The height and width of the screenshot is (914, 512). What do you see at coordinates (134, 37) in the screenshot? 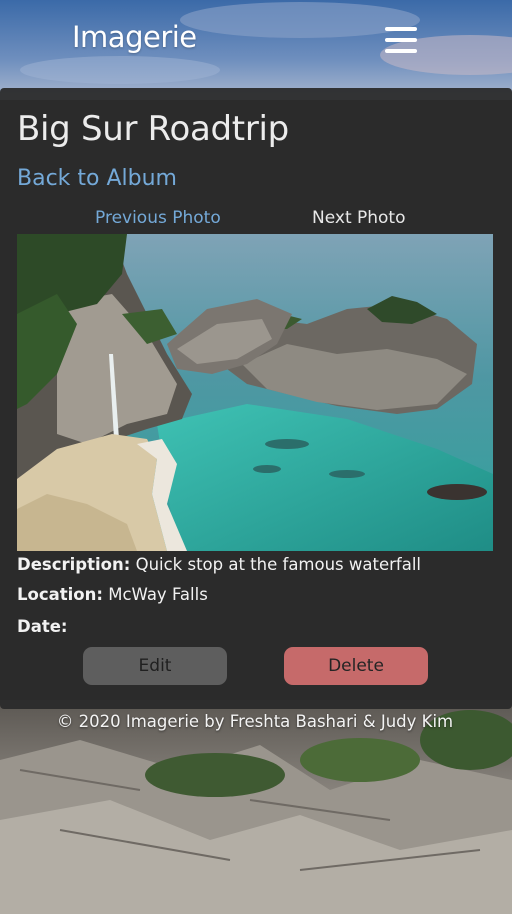
I see `brand-logo: Imagerie` at bounding box center [134, 37].